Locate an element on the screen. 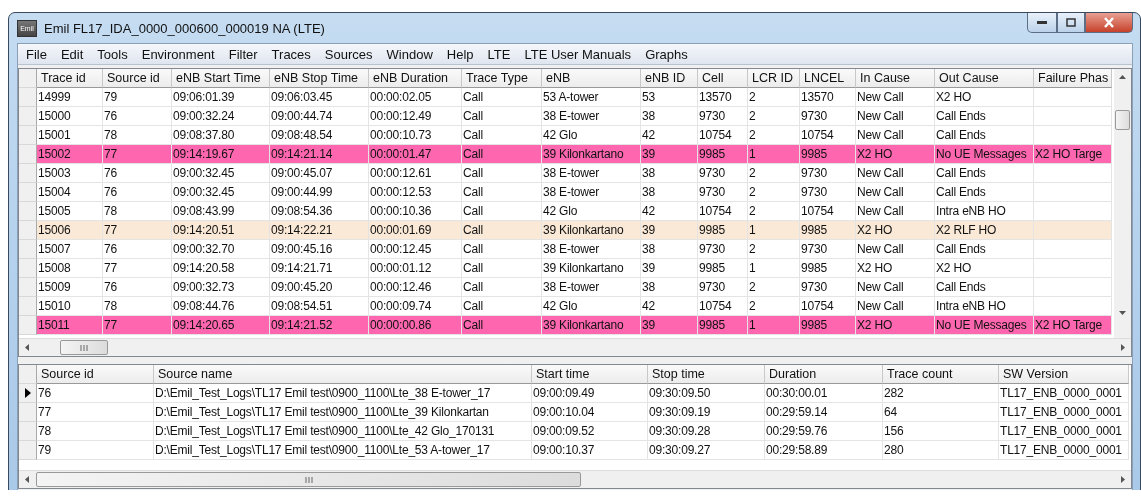  column-header: LNCEL is located at coordinates (828, 78).